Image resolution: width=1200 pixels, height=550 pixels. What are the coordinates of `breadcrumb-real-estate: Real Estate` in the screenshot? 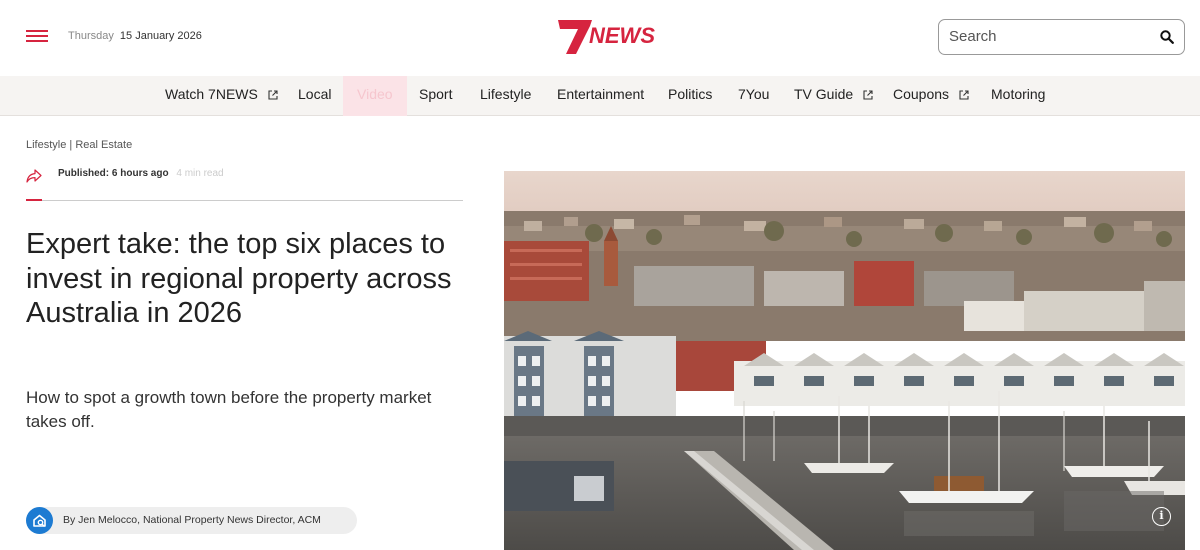 It's located at (103, 145).